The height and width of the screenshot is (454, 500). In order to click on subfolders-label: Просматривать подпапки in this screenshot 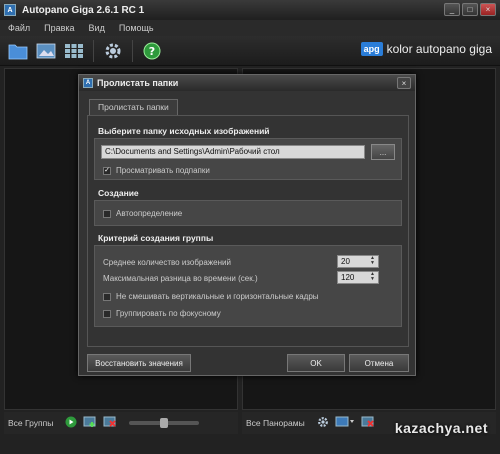, I will do `click(163, 170)`.